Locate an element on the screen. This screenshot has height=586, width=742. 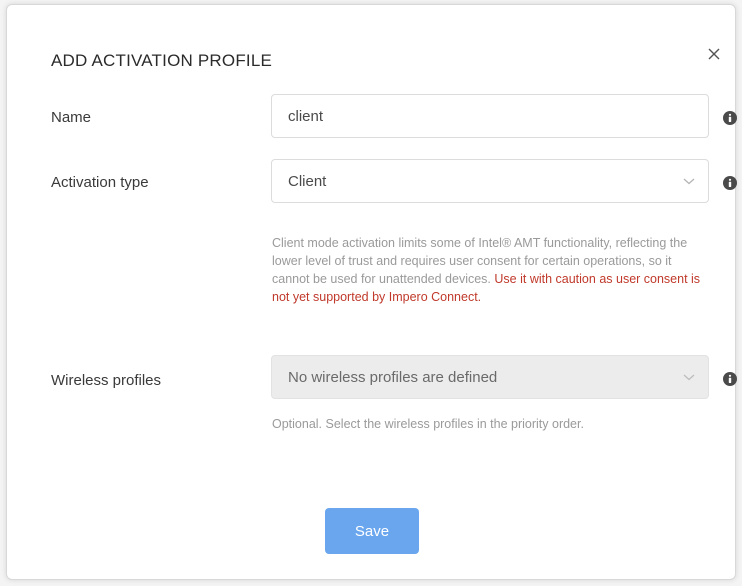
activation-type-value: Client is located at coordinates (307, 181).